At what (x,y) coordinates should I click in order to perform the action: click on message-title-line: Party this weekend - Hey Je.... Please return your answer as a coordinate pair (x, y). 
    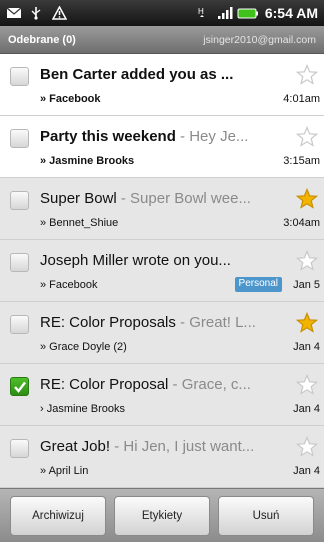
    Looking at the image, I should click on (166, 136).